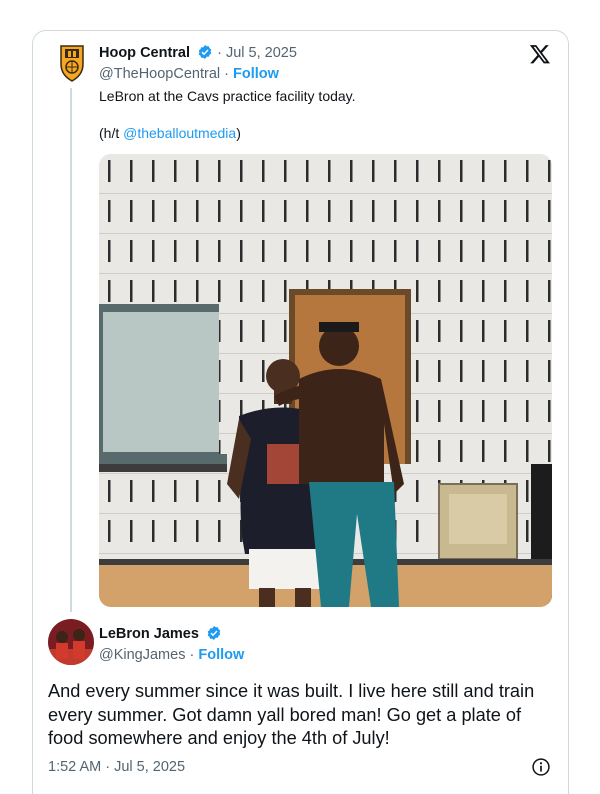 The height and width of the screenshot is (794, 600). I want to click on reply-handle-row: @KingJames · Follow, so click(171, 655).